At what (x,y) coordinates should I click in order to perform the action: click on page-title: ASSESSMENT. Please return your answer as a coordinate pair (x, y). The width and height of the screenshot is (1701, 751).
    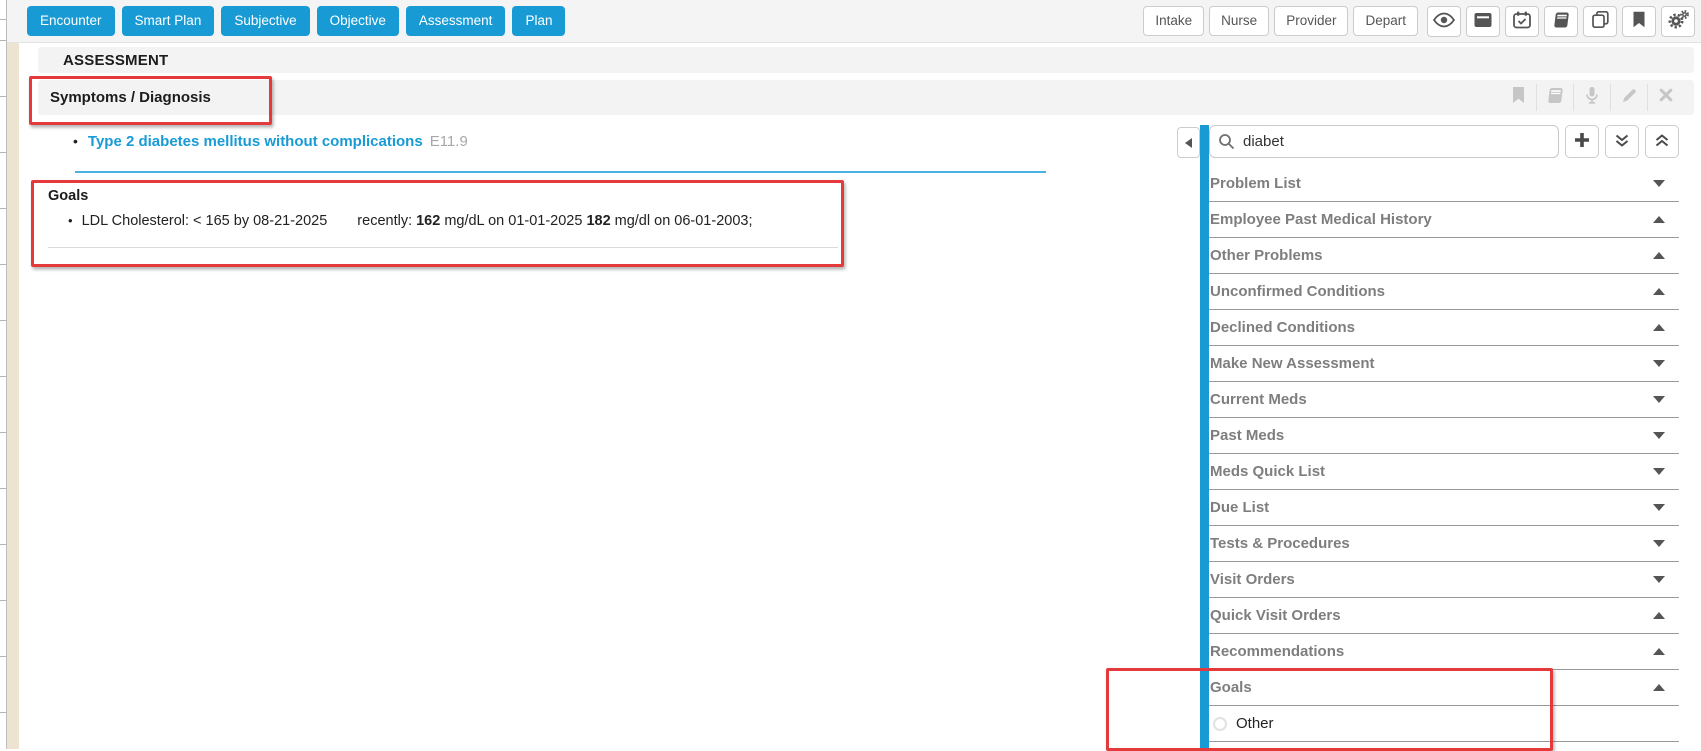
    Looking at the image, I should click on (116, 60).